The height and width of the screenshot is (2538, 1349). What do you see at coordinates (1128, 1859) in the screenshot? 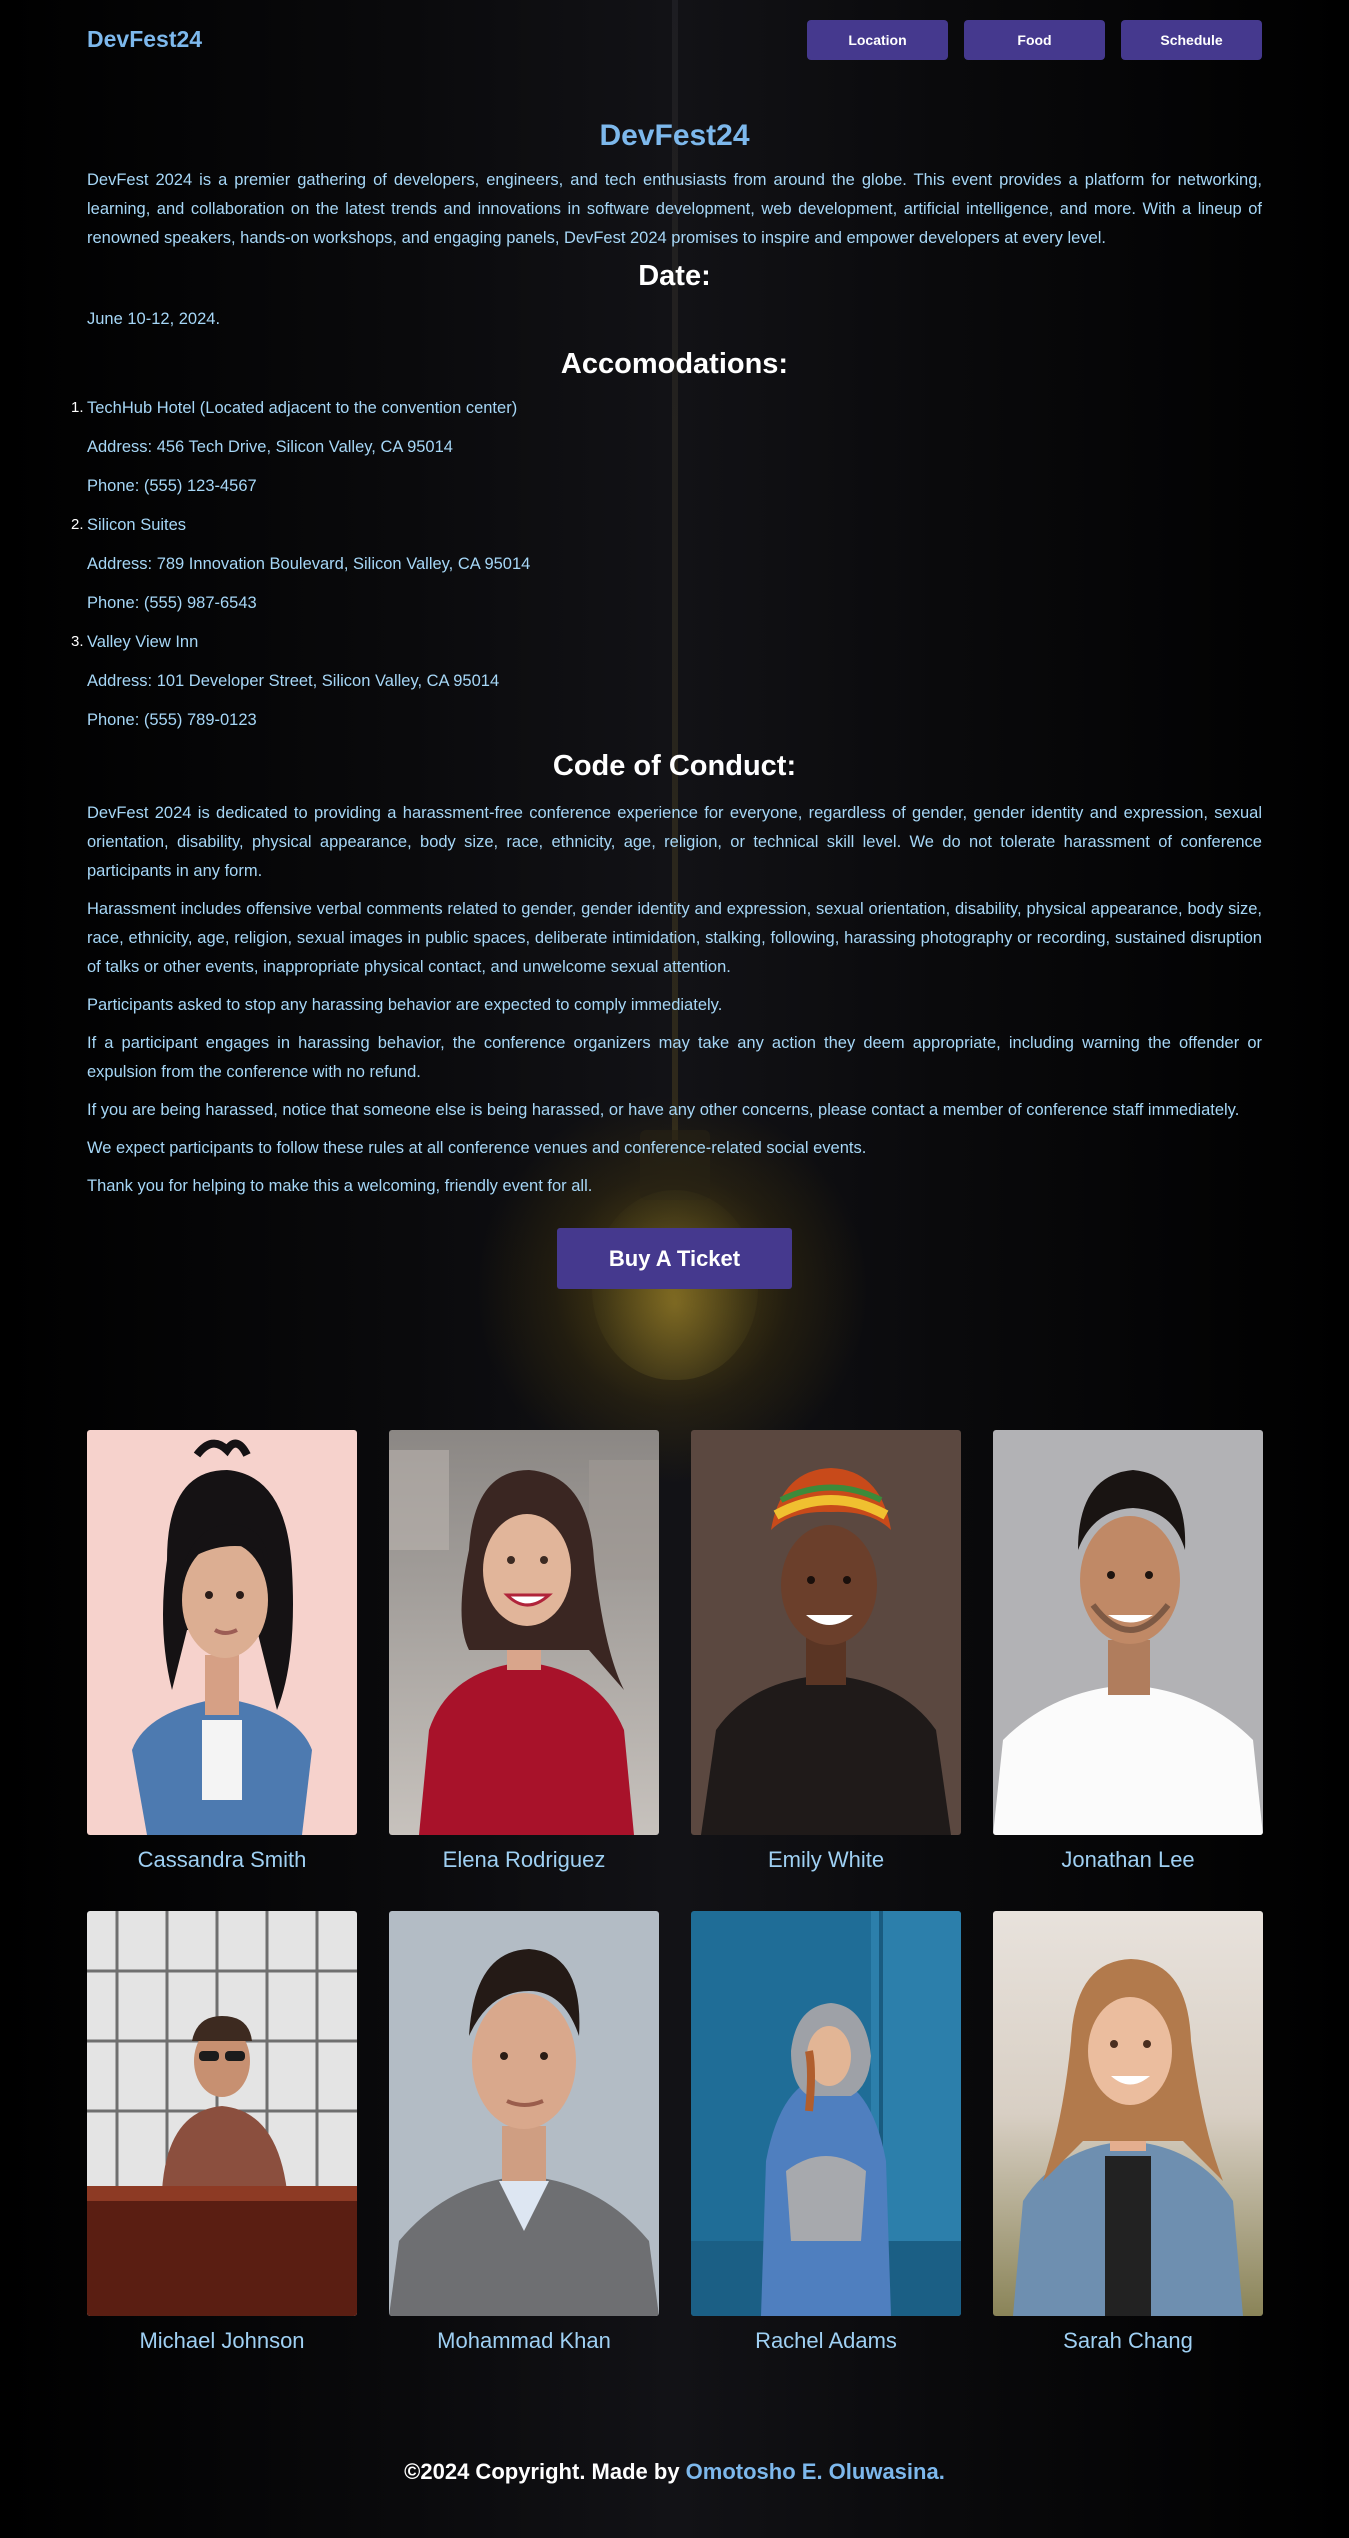
I see `speaker-name: Jonathan Lee` at bounding box center [1128, 1859].